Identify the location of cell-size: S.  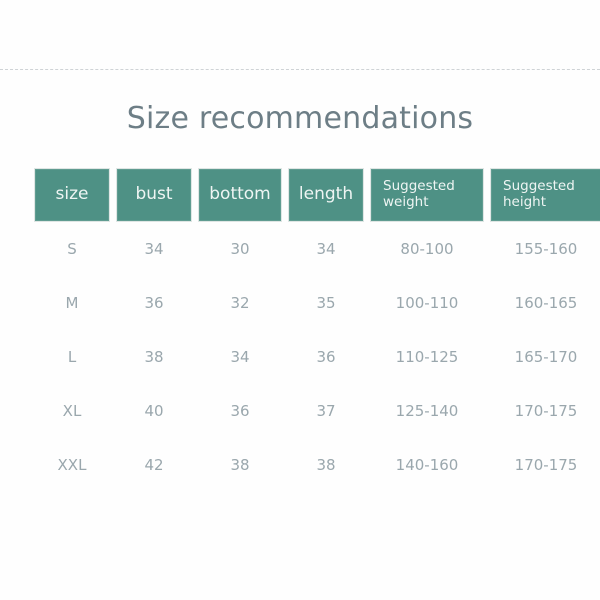
(72, 249).